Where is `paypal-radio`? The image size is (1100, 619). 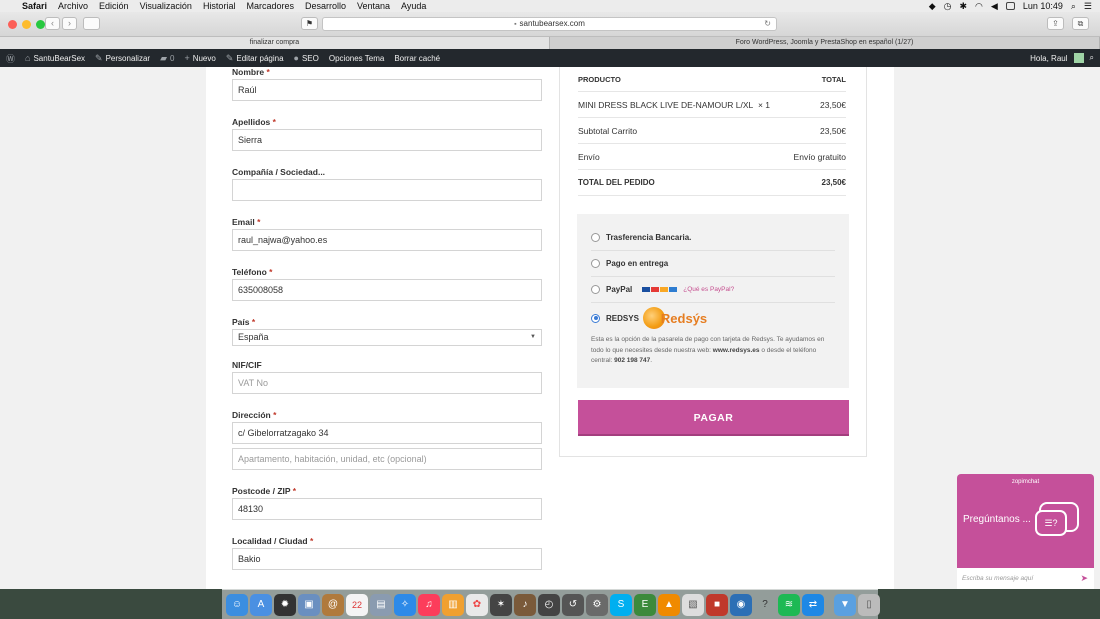
paypal-radio is located at coordinates (595, 289).